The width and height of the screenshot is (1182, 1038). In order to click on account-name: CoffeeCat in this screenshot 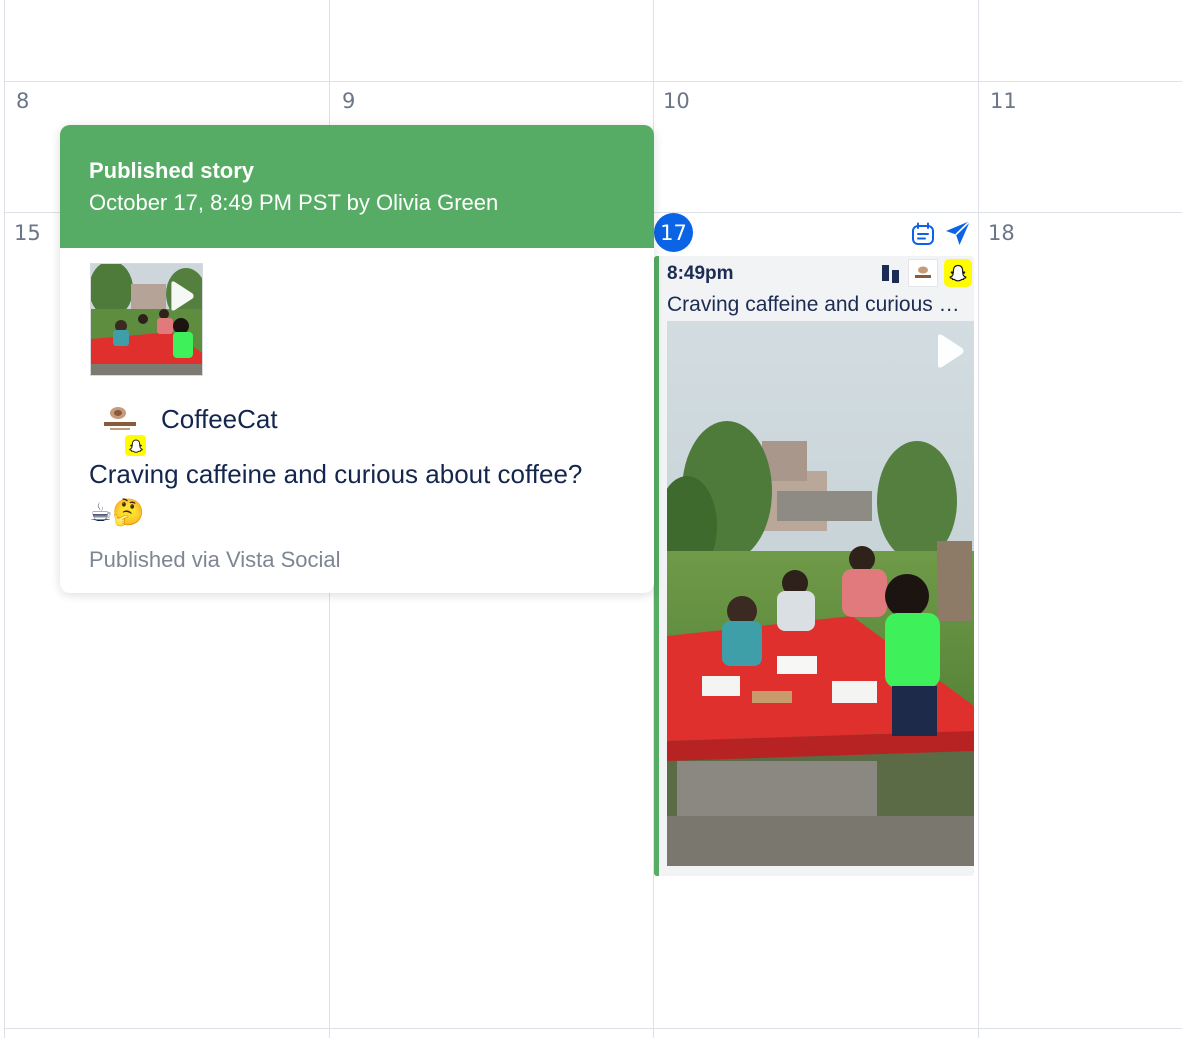, I will do `click(219, 419)`.